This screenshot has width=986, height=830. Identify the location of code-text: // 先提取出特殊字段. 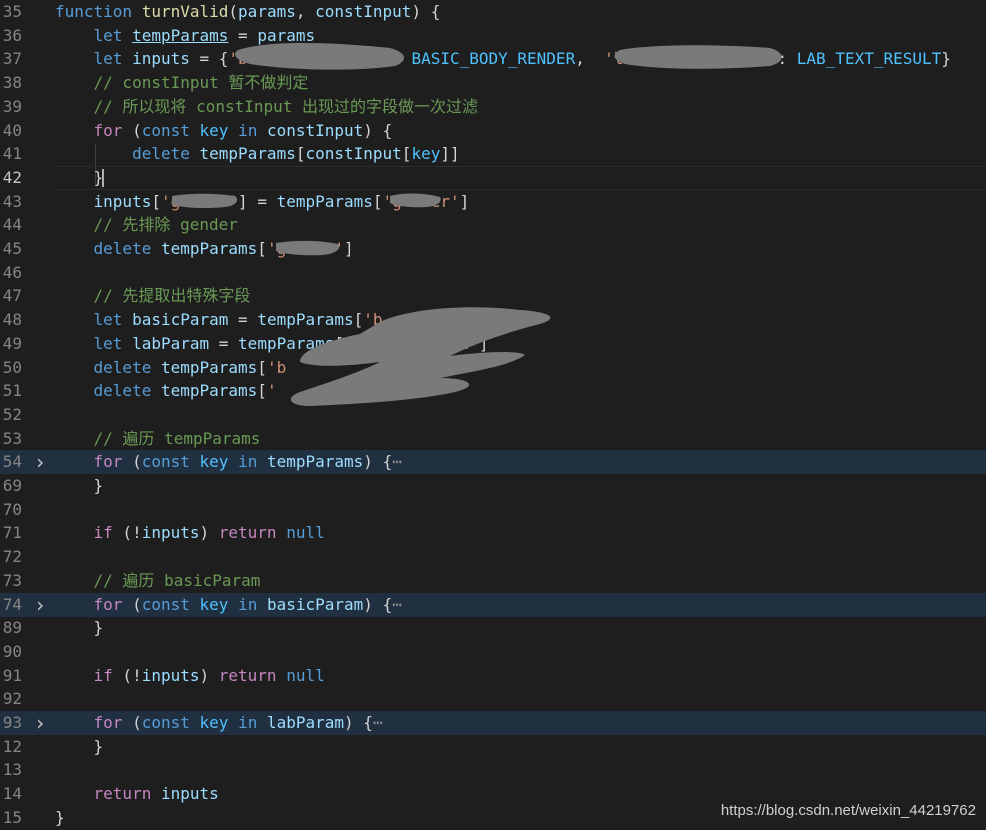
(153, 296).